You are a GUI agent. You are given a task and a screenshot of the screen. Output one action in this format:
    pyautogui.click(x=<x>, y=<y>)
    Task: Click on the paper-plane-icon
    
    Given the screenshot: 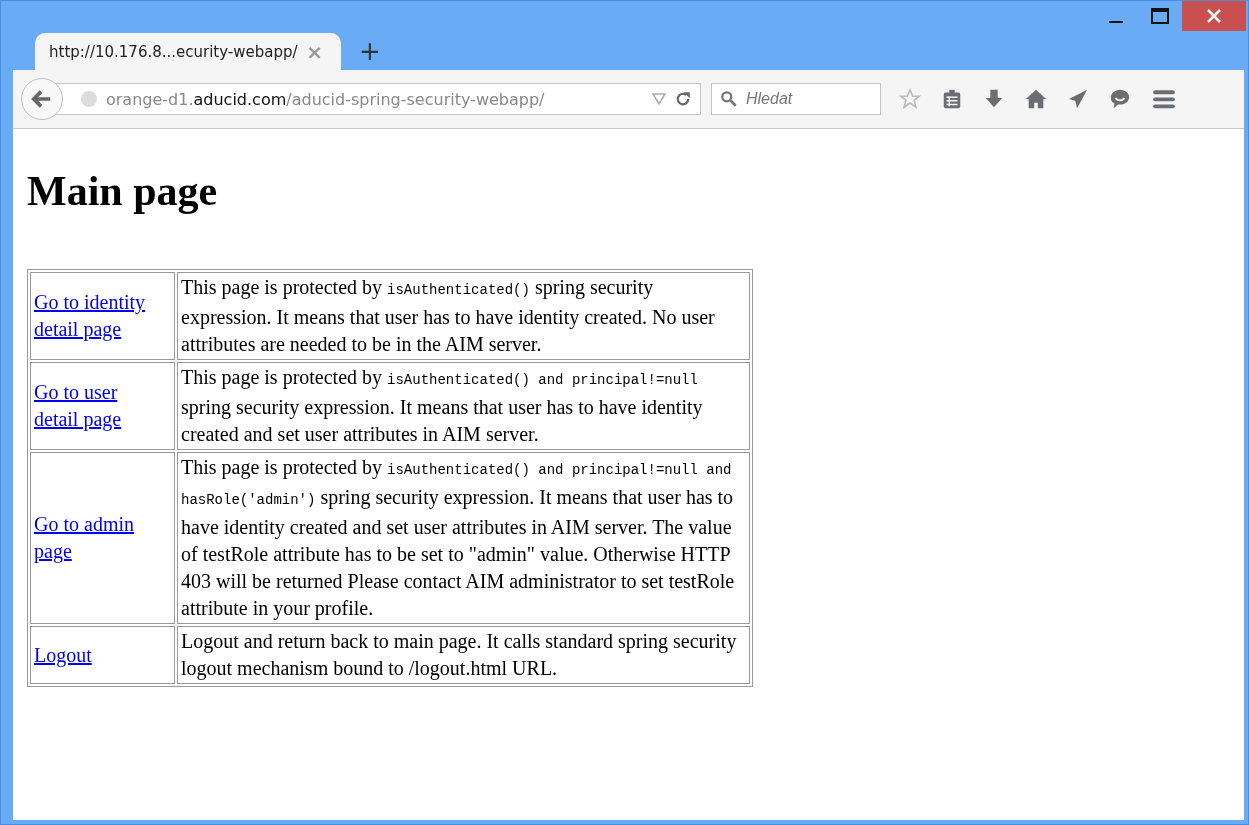 What is the action you would take?
    pyautogui.click(x=1078, y=99)
    